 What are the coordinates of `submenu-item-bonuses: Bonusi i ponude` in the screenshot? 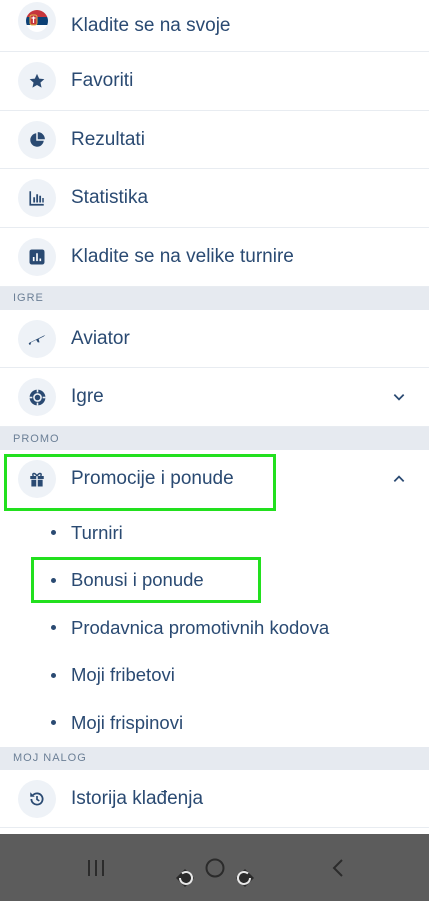 It's located at (214, 580).